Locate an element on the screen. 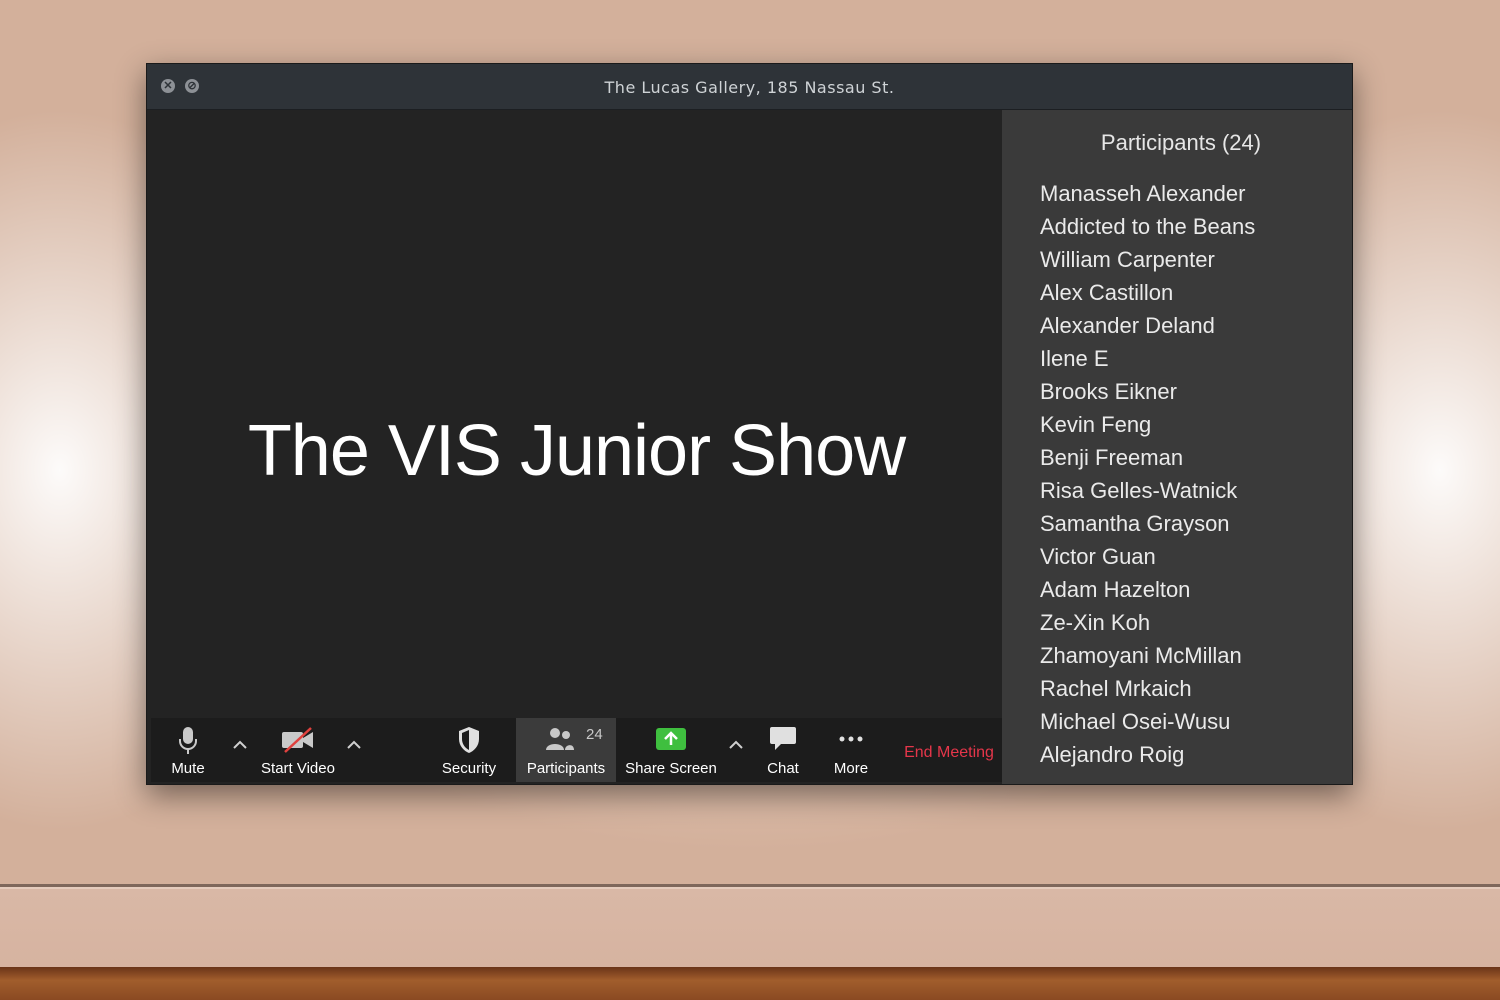  participants-panel-title: Participants (24) is located at coordinates (1181, 142).